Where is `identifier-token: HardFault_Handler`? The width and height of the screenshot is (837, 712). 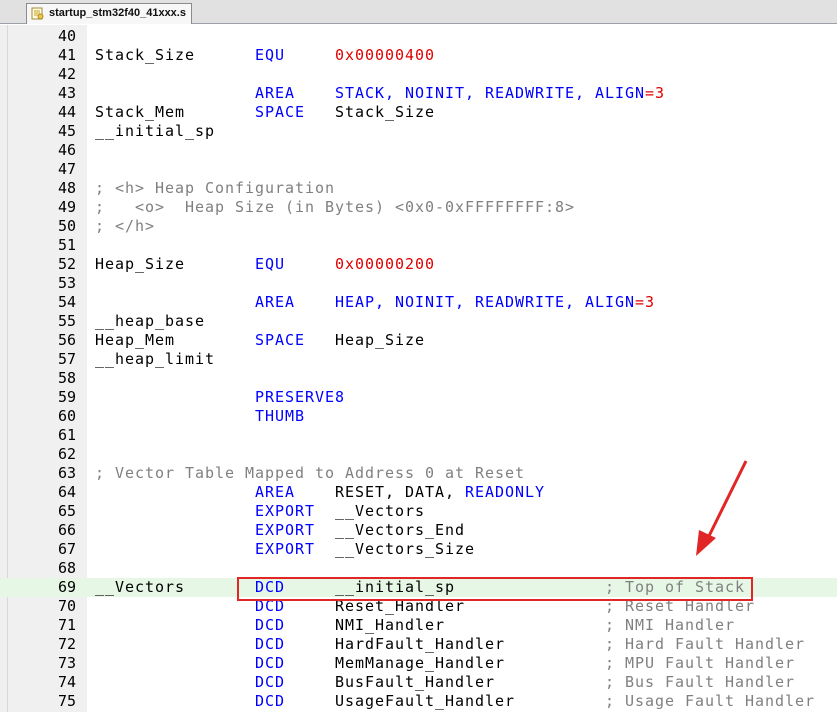
identifier-token: HardFault_Handler is located at coordinates (420, 644).